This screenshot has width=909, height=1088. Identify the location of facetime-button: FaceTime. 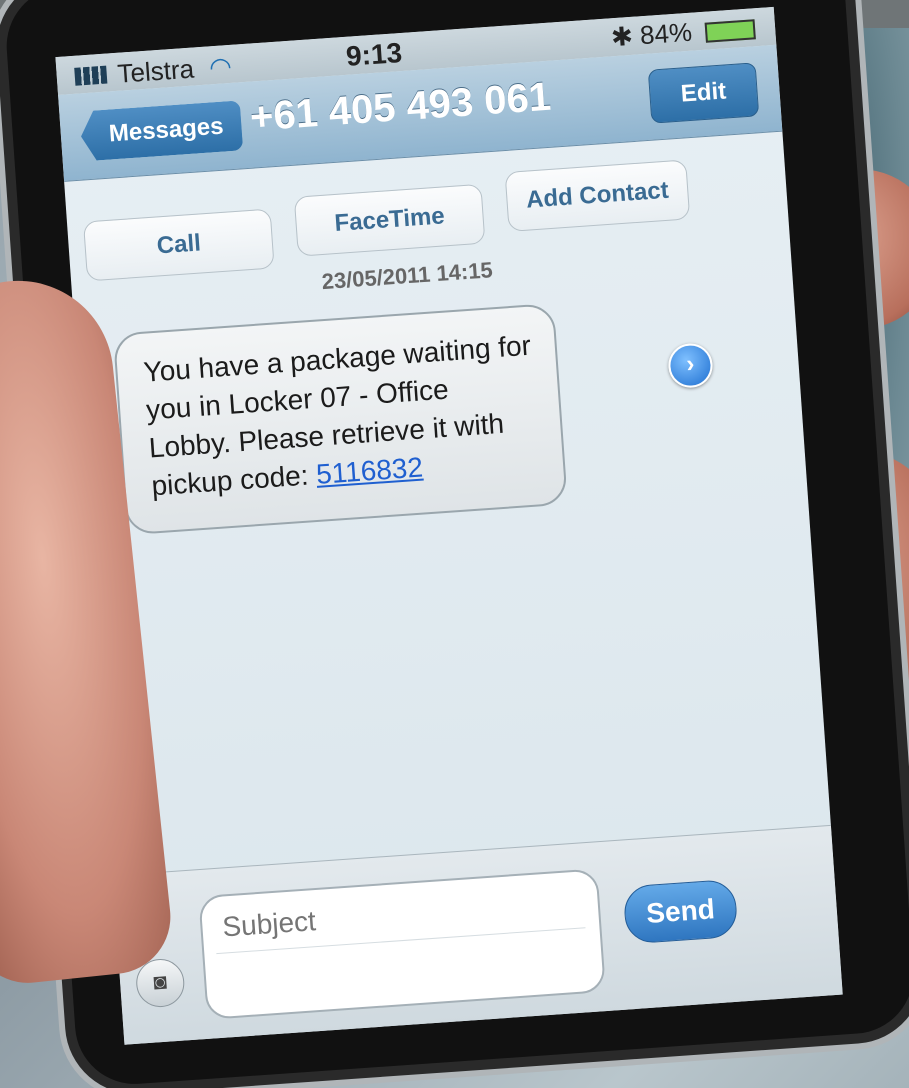
(389, 220).